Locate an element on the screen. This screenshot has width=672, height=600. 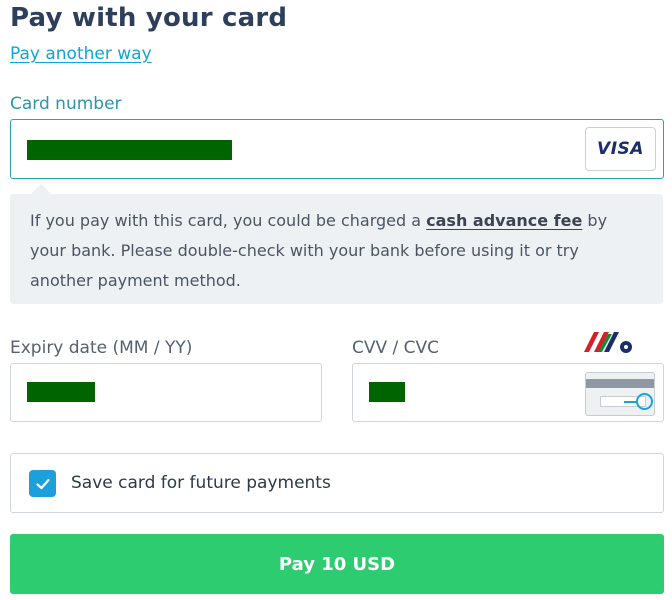
visa-card-icon: VISA is located at coordinates (620, 149).